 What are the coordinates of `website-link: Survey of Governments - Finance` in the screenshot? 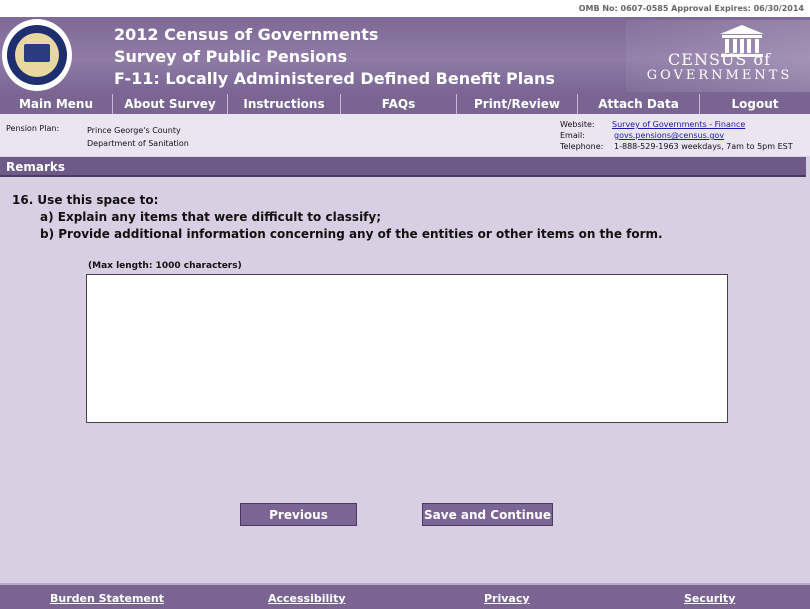 It's located at (678, 124).